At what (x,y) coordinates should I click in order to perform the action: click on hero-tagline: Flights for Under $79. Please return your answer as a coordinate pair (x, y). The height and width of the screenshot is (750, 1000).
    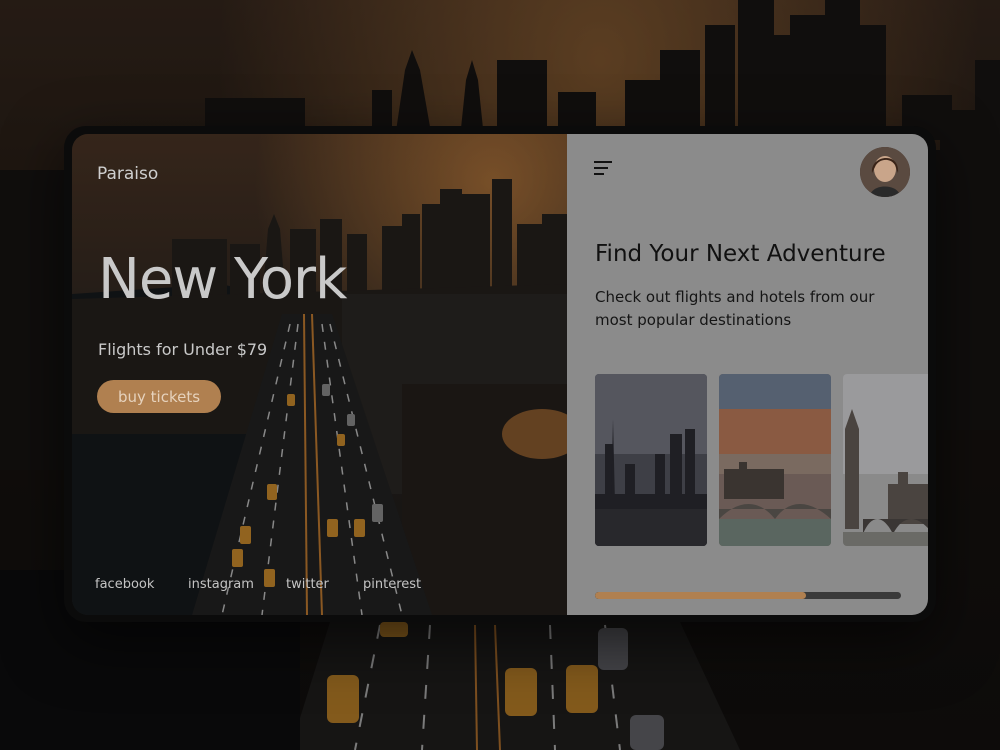
    Looking at the image, I should click on (183, 349).